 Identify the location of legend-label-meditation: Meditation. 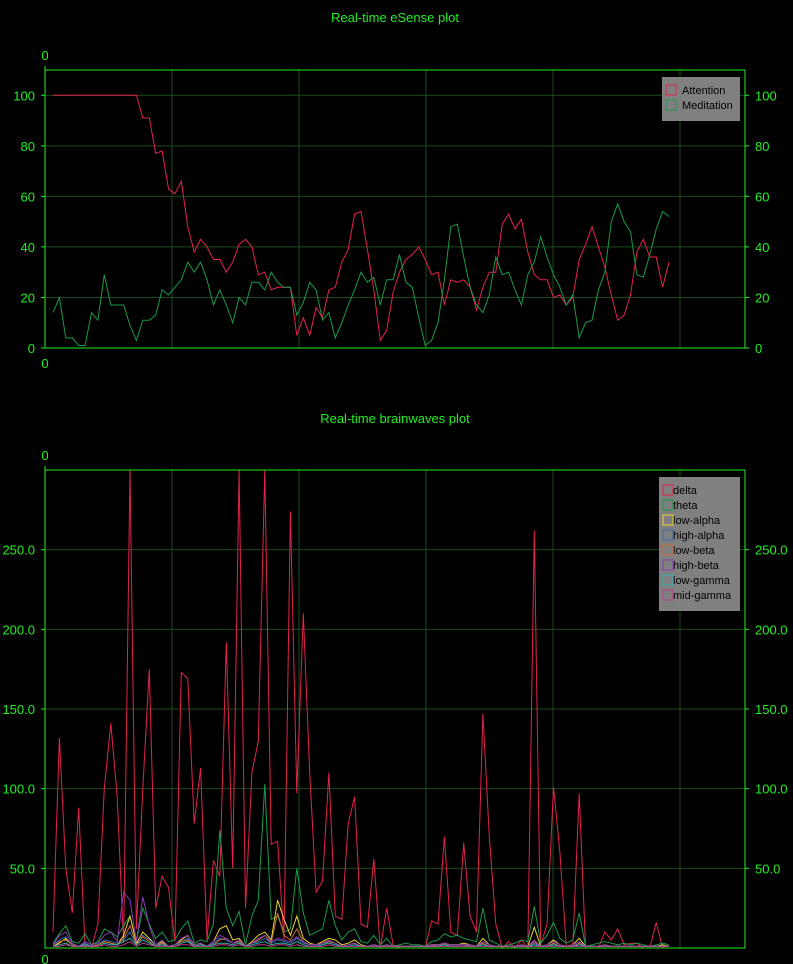
(707, 106).